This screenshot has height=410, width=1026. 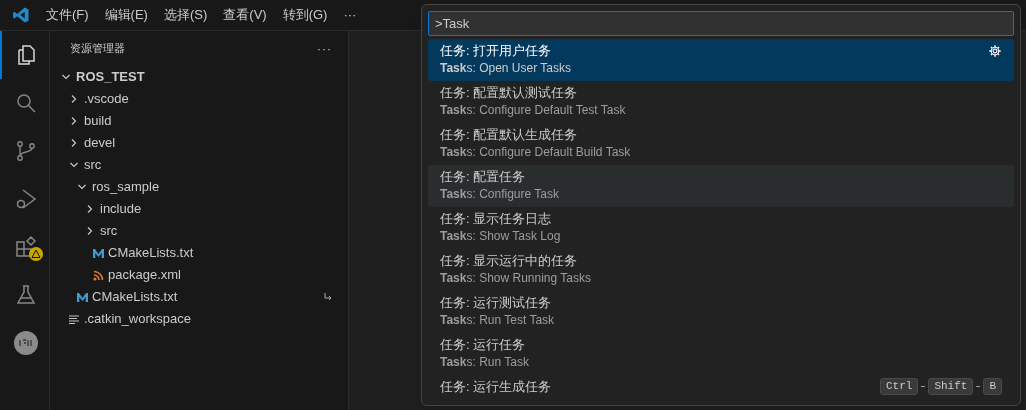 What do you see at coordinates (721, 144) in the screenshot?
I see `command-item: 任务: 配置默认生成任务 Tasks: Configure Default Build Task` at bounding box center [721, 144].